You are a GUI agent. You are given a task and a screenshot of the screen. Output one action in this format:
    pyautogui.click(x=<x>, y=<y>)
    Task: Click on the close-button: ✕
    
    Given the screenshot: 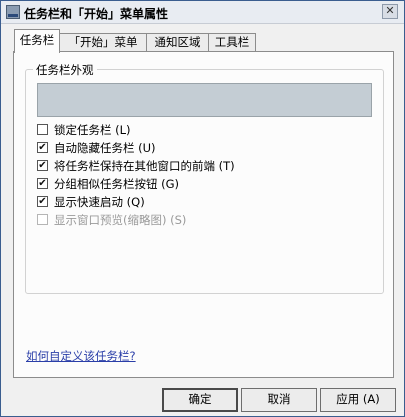 What is the action you would take?
    pyautogui.click(x=390, y=11)
    